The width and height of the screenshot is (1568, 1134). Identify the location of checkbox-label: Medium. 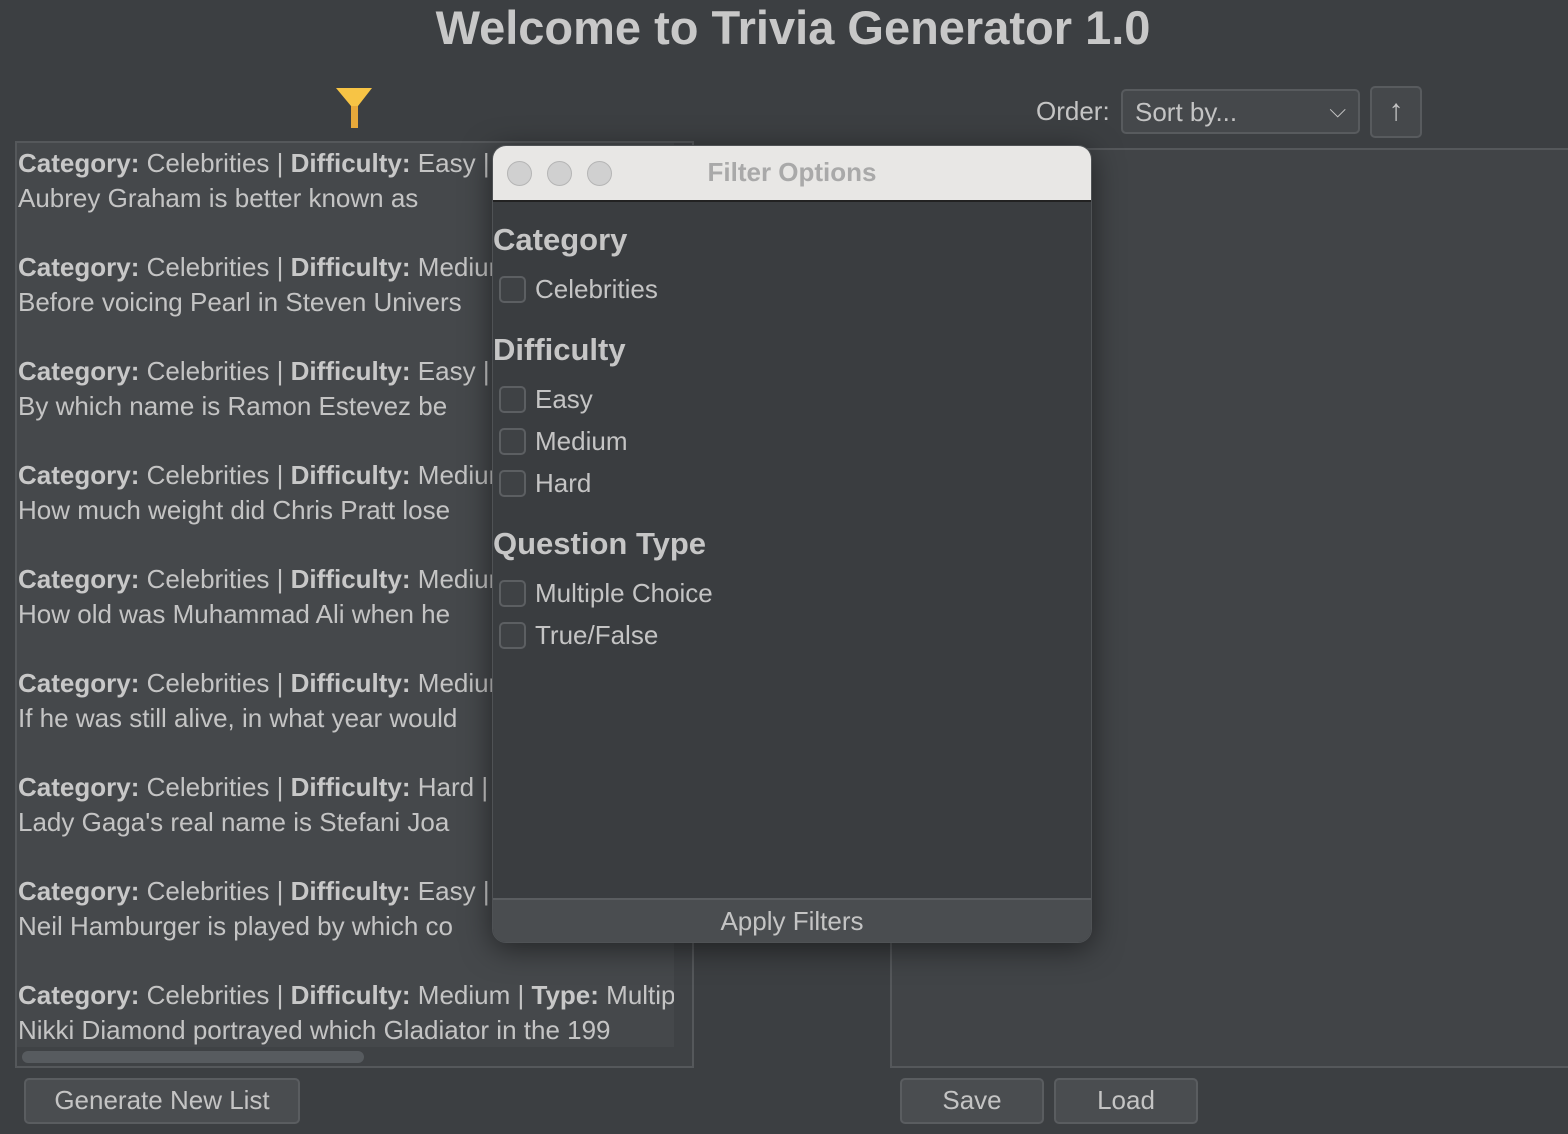
(581, 441).